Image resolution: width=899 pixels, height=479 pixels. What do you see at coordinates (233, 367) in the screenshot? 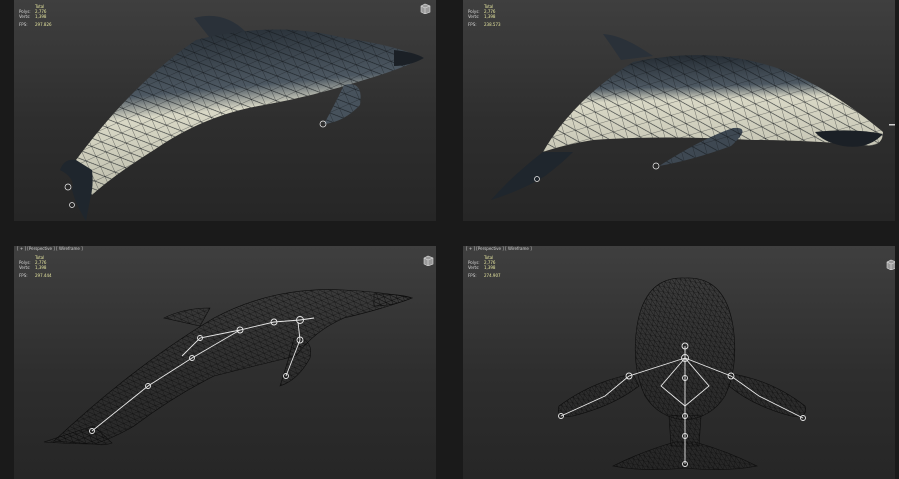
I see `dolphin-body` at bounding box center [233, 367].